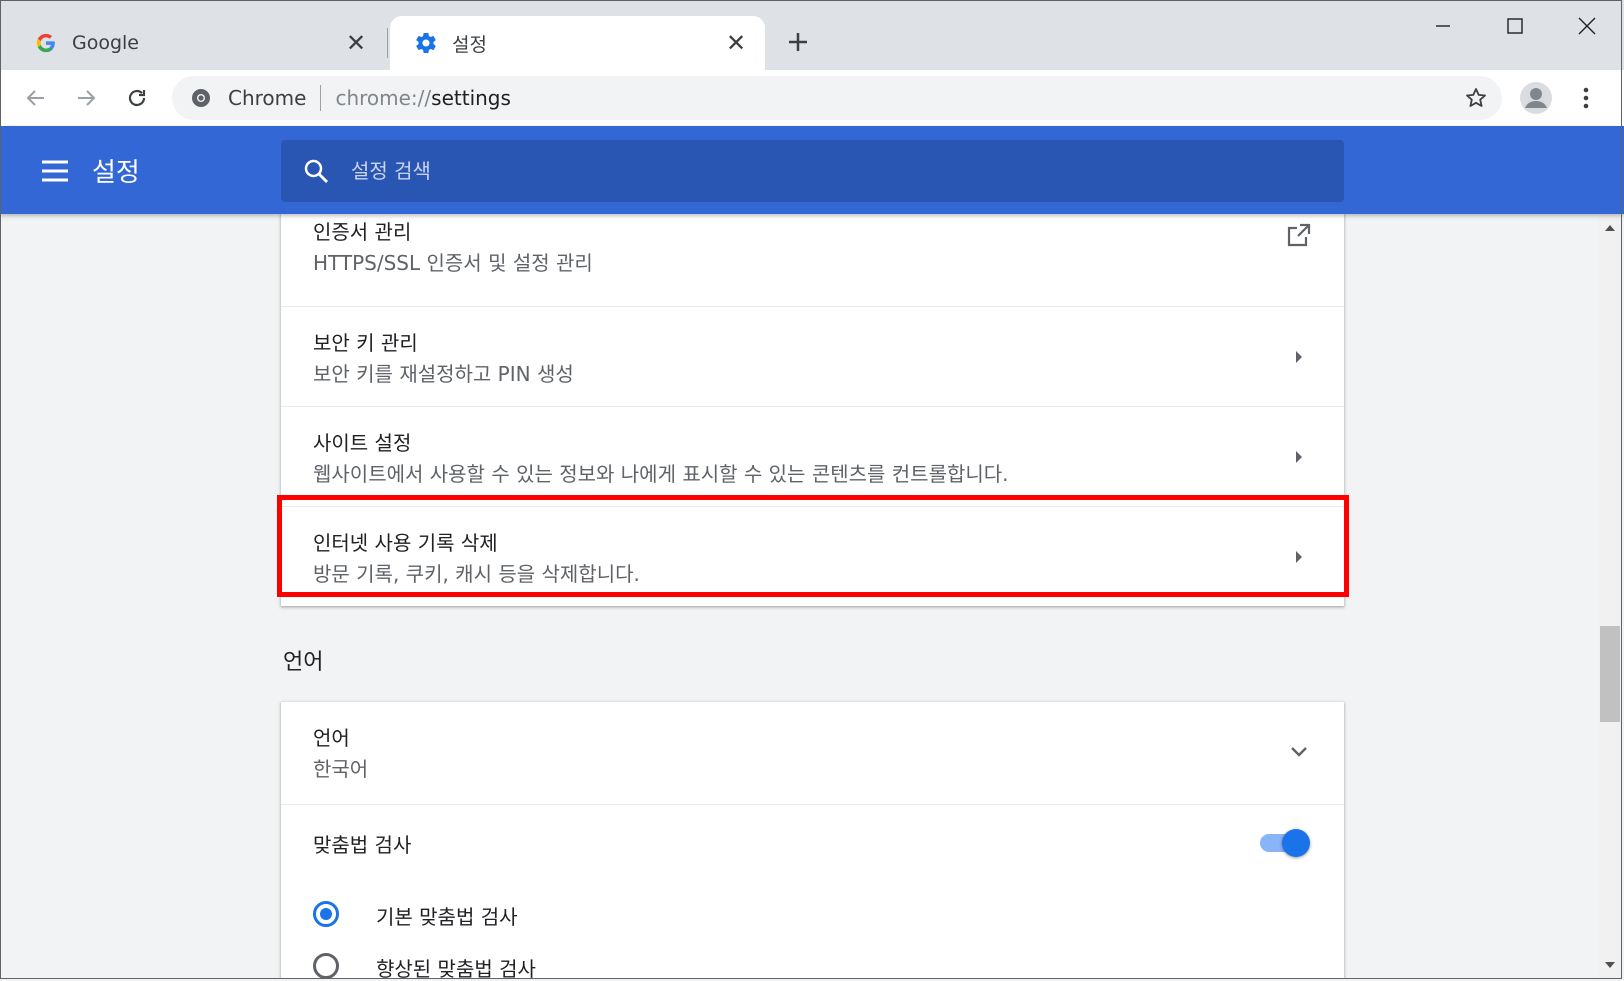  I want to click on browser-toolbar: Chrome chrome://settings, so click(812, 98).